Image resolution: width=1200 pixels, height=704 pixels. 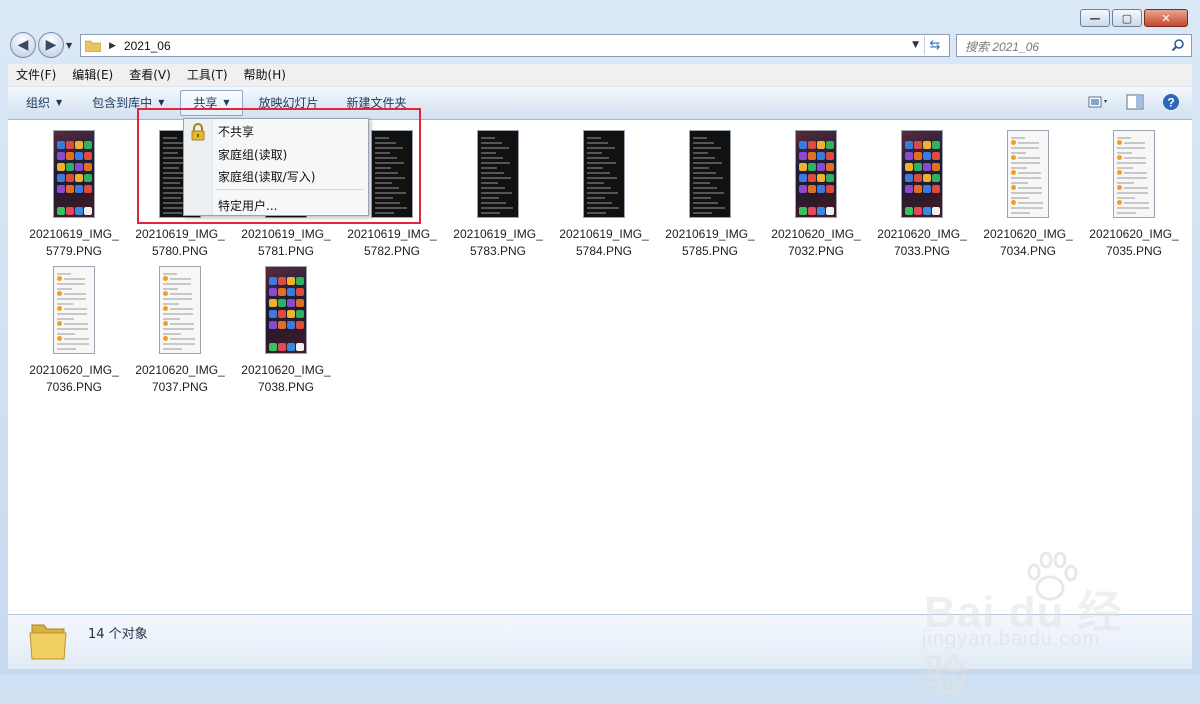 I want to click on back-arrow-icon: ◀, so click(x=23, y=45).